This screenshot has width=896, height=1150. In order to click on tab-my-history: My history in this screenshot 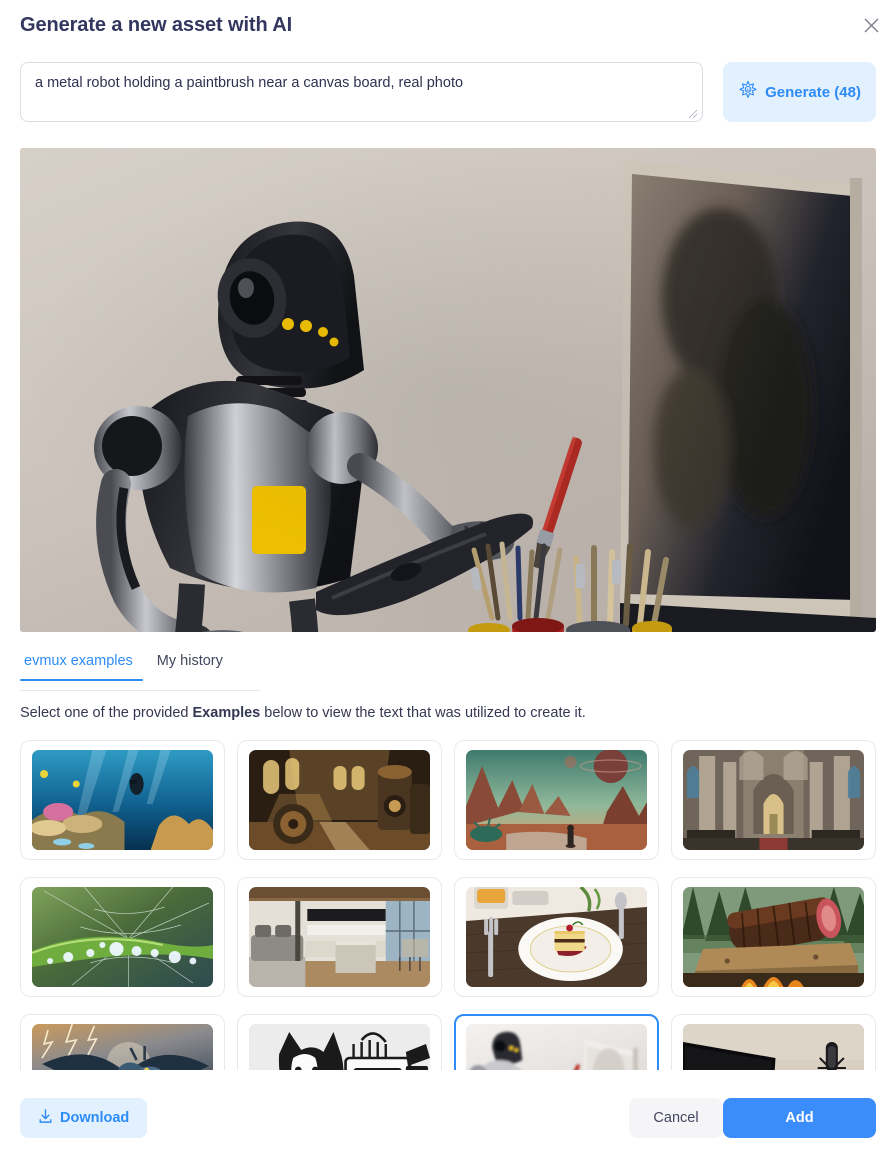, I will do `click(190, 666)`.